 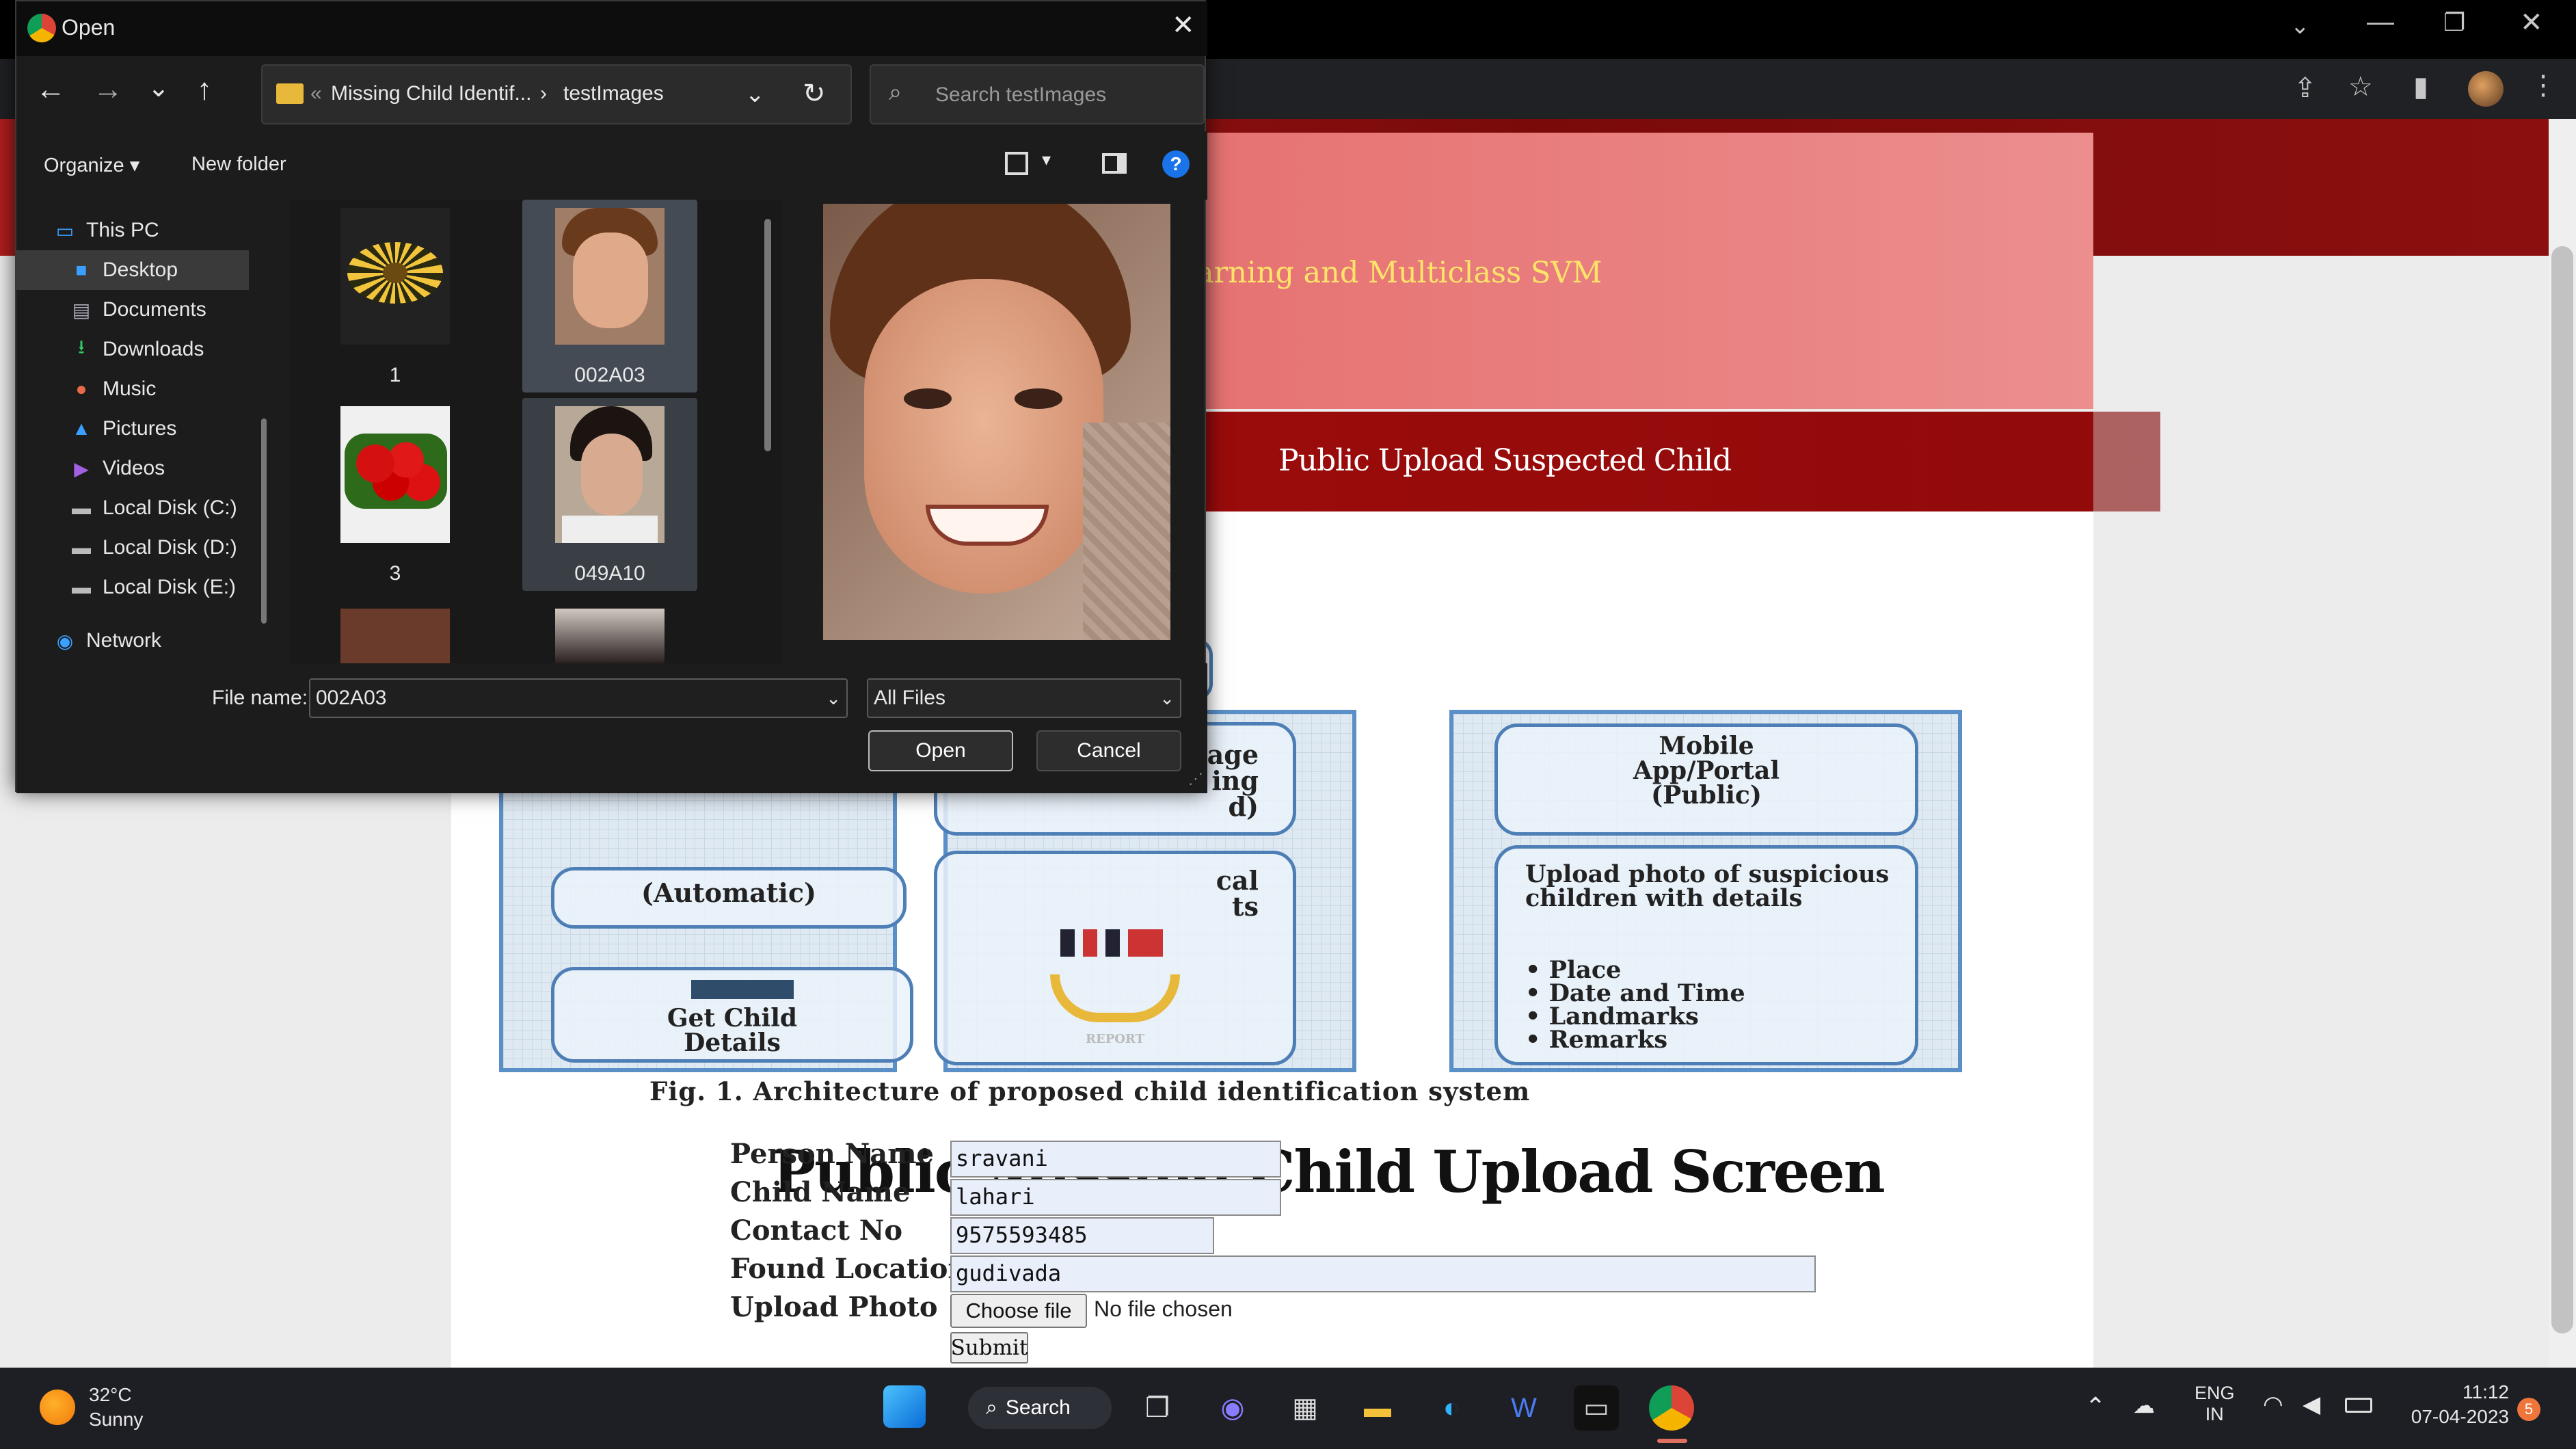 I want to click on store-icon: ▦, so click(x=1305, y=1408).